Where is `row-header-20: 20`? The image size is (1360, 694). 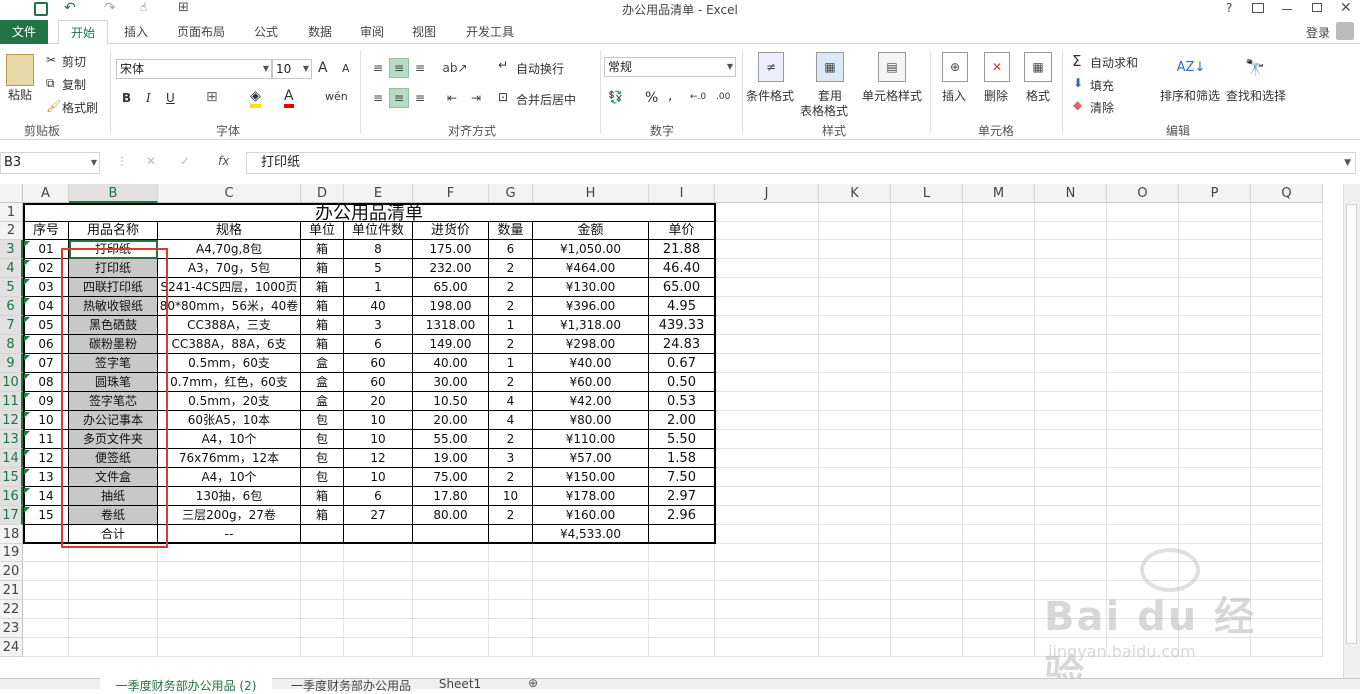 row-header-20: 20 is located at coordinates (11, 571).